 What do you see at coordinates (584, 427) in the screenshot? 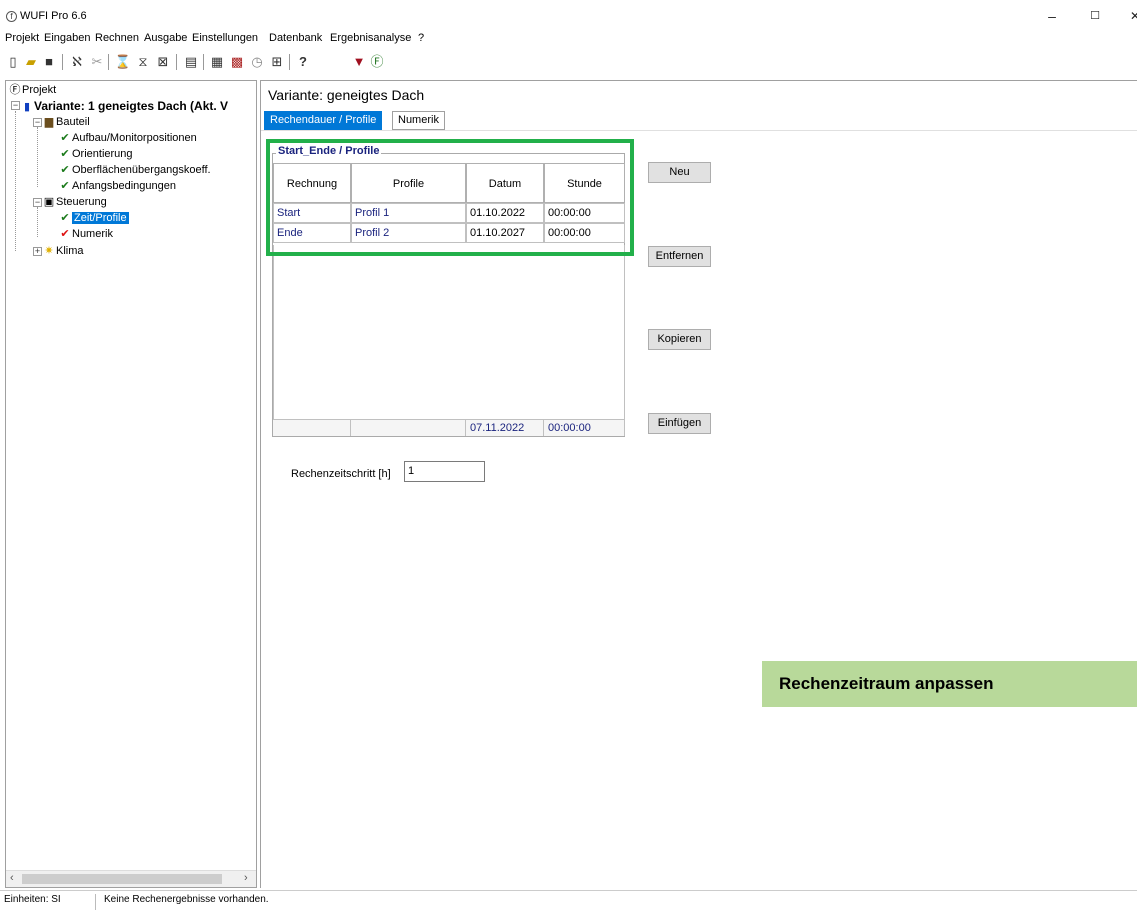
I see `footer-time: 00:00:00` at bounding box center [584, 427].